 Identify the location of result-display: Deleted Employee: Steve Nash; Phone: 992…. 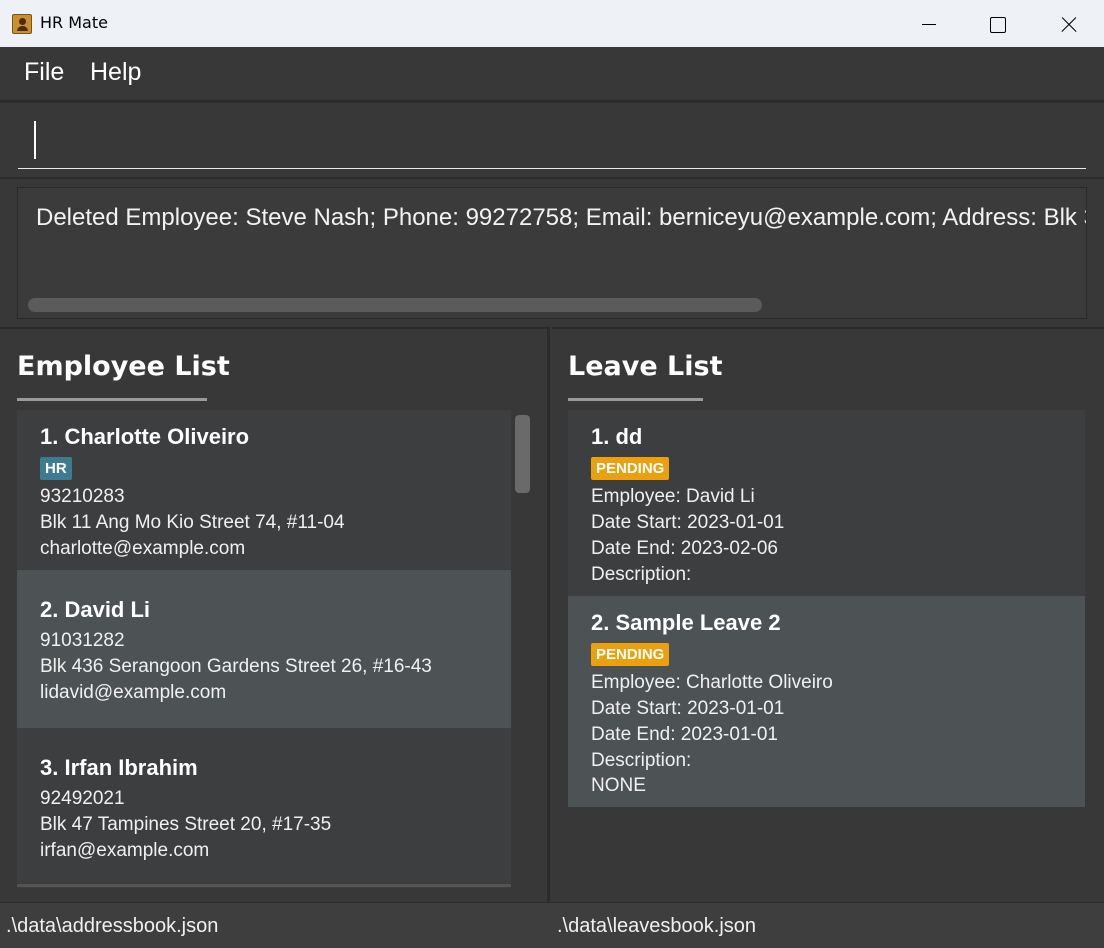
(552, 253).